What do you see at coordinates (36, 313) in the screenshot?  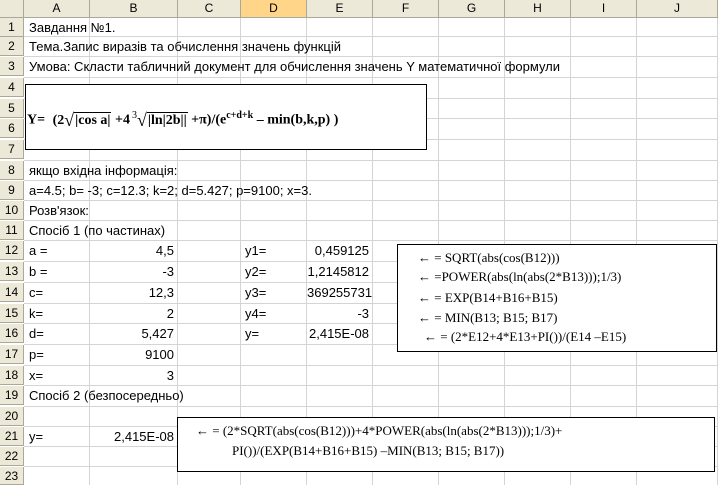 I see `input-label-k: k=` at bounding box center [36, 313].